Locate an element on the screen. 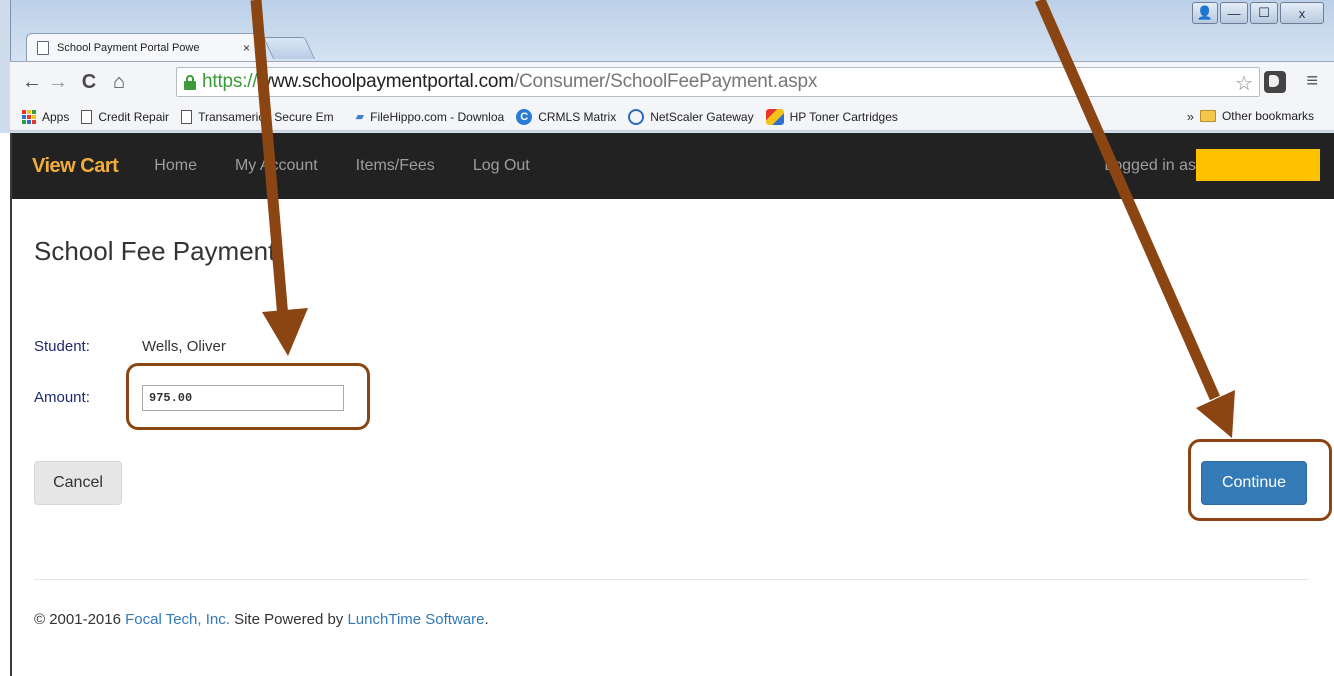  close-icon: x is located at coordinates (1302, 13).